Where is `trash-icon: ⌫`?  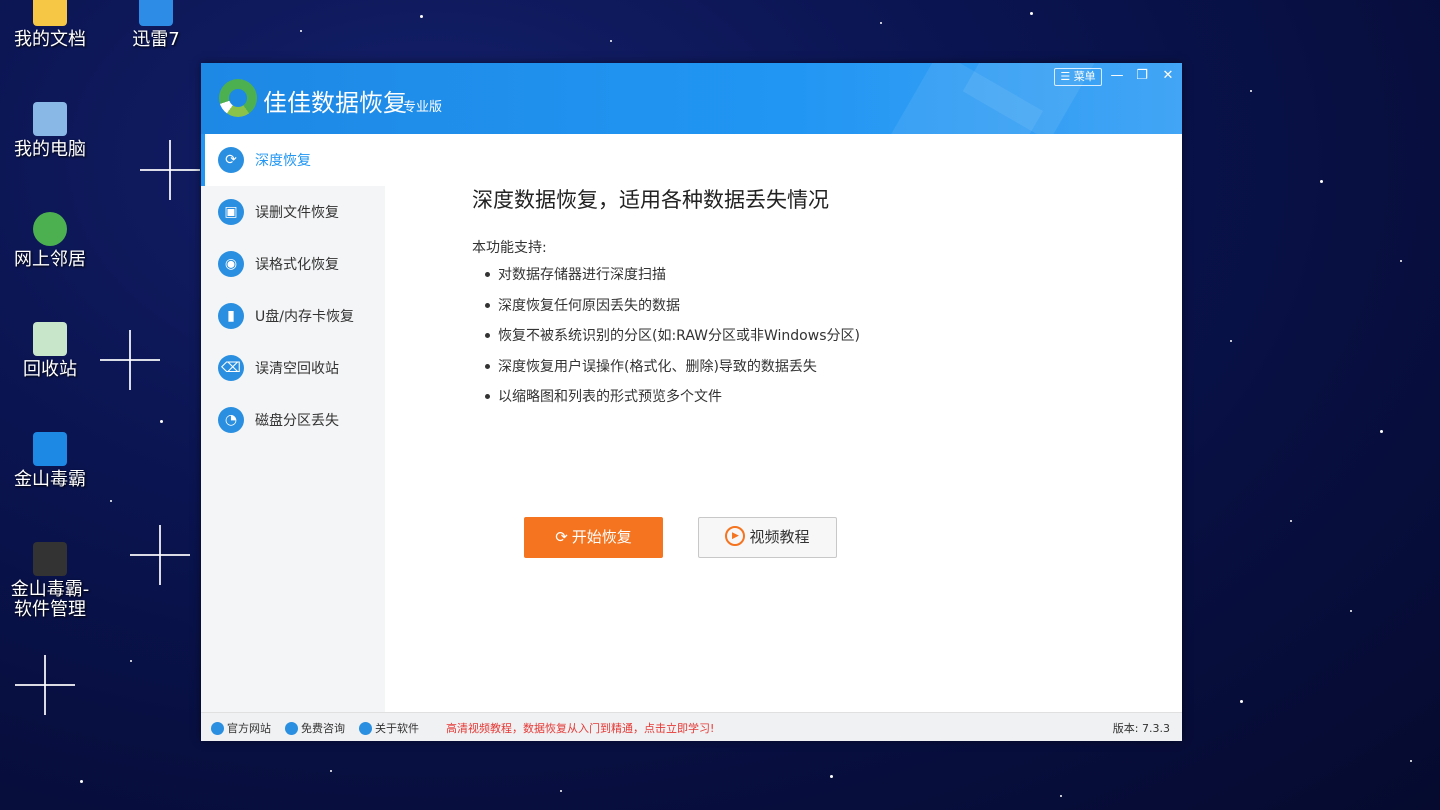
trash-icon: ⌫ is located at coordinates (231, 368).